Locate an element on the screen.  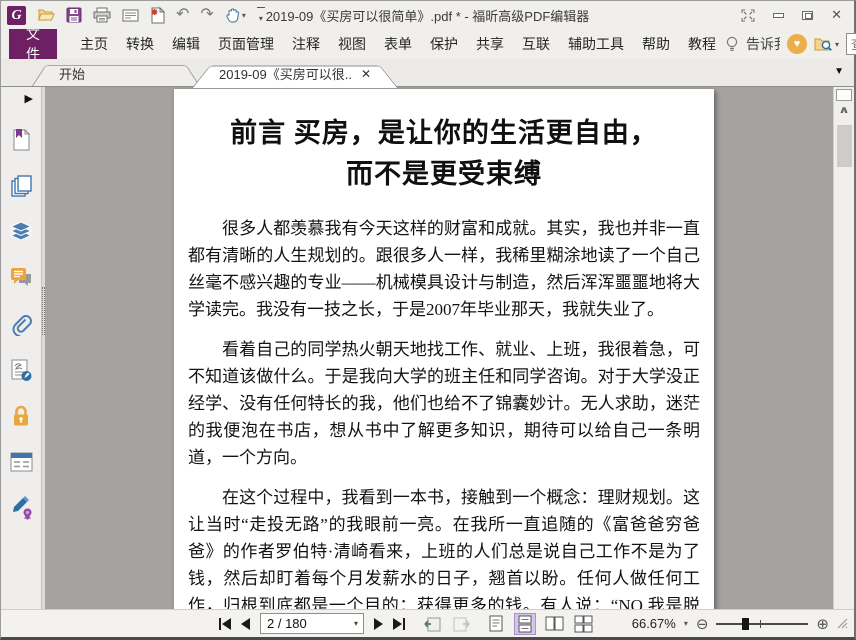
menu-tutorial: 教程 is located at coordinates (702, 44).